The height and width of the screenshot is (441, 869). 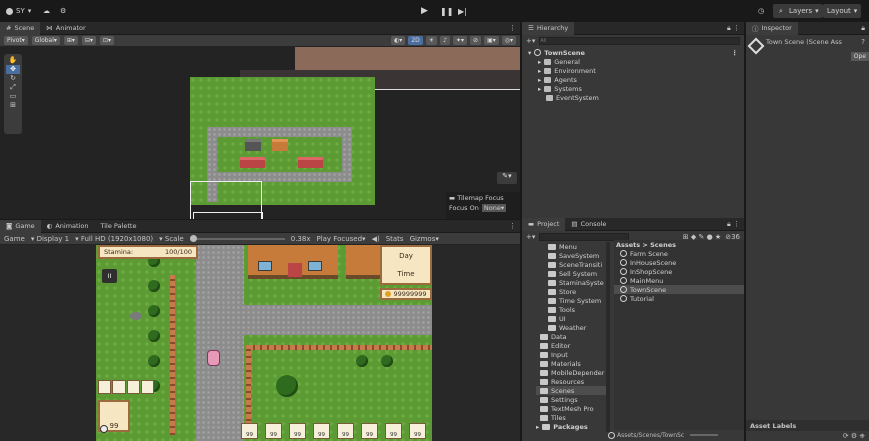 What do you see at coordinates (571, 300) in the screenshot?
I see `project-folder: Time System` at bounding box center [571, 300].